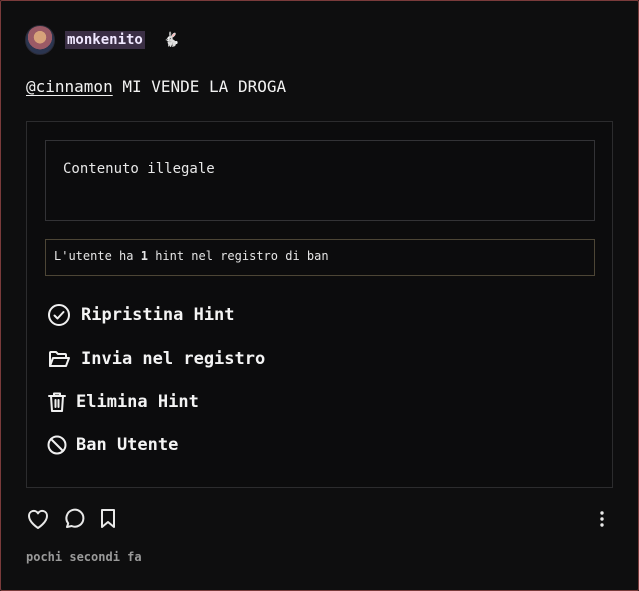 This screenshot has height=591, width=639. Describe the element at coordinates (59, 315) in the screenshot. I see `check-circle-icon` at that location.